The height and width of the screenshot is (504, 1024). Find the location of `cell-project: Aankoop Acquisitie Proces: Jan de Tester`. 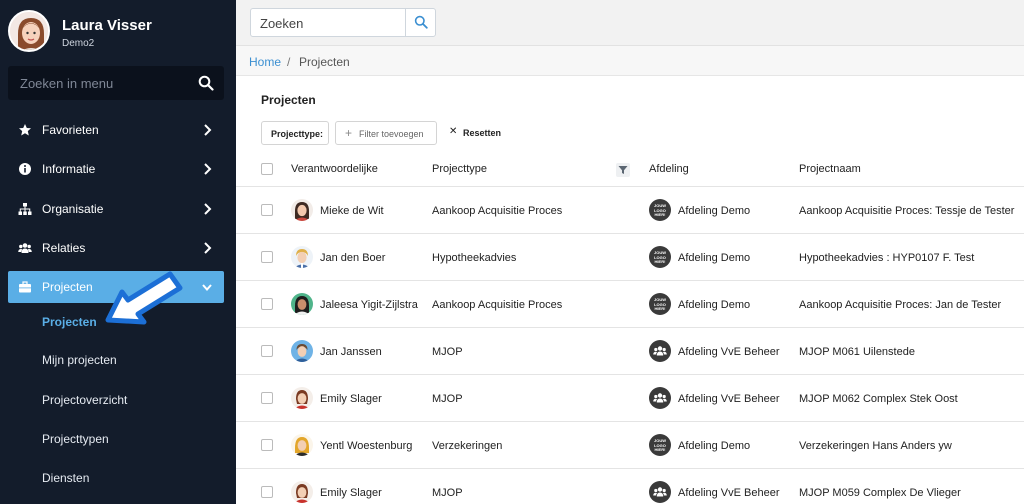

cell-project: Aankoop Acquisitie Proces: Jan de Tester is located at coordinates (900, 305).